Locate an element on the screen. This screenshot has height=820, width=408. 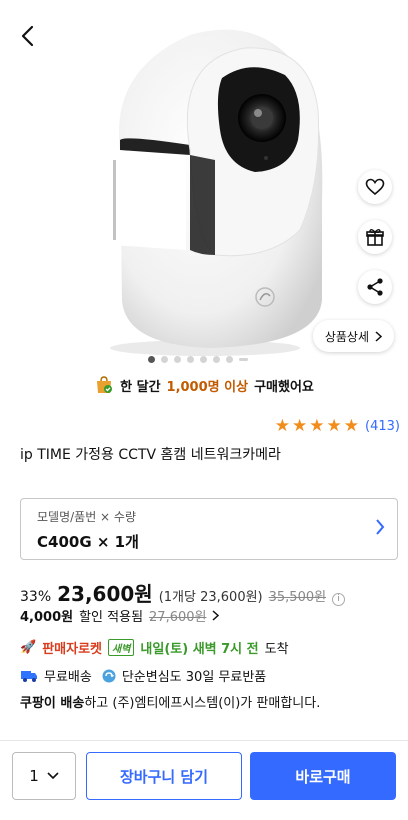
purchase-banner-suffix: 구매했어요 is located at coordinates (284, 387).